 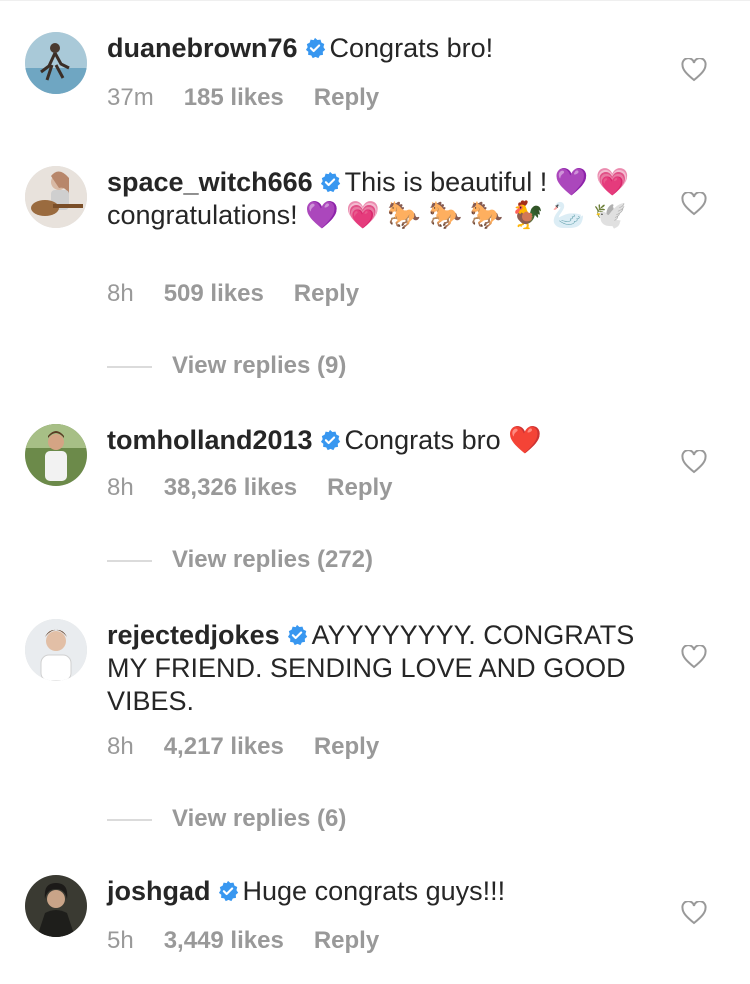 I want to click on comment-time: 37m, so click(x=130, y=97).